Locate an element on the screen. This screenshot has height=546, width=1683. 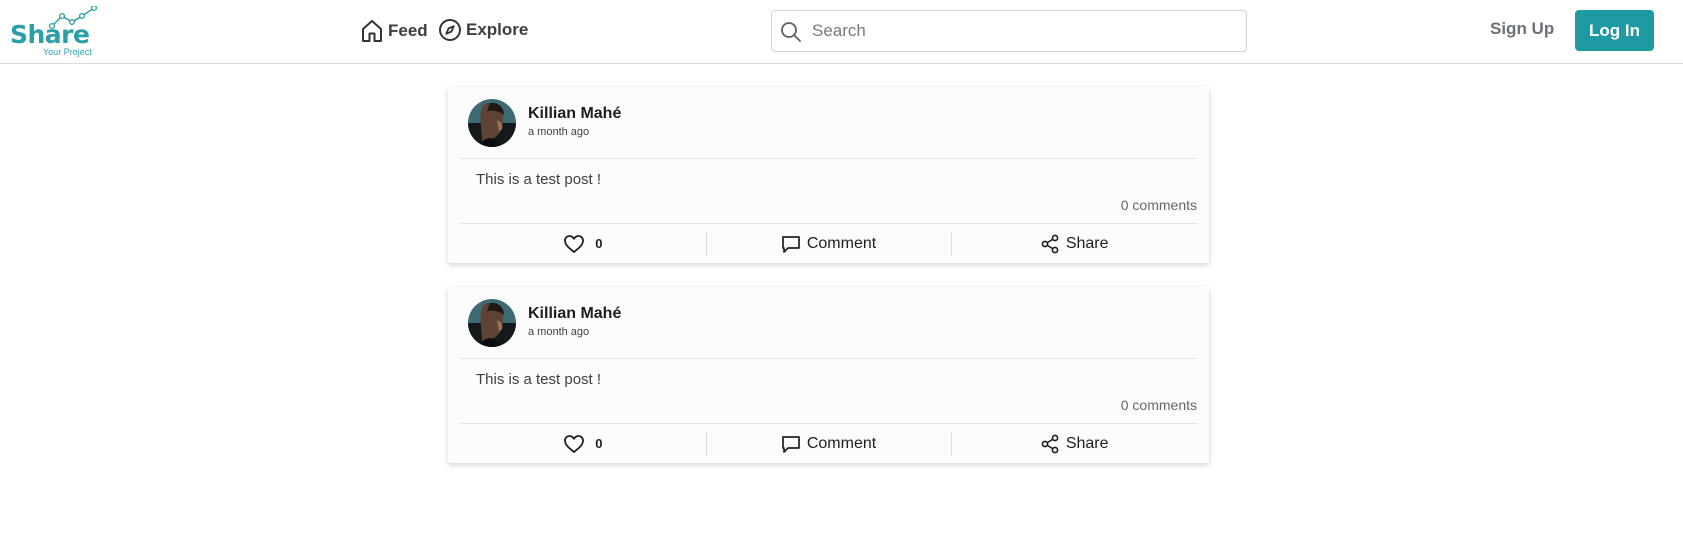
brand-name: Share is located at coordinates (50, 34).